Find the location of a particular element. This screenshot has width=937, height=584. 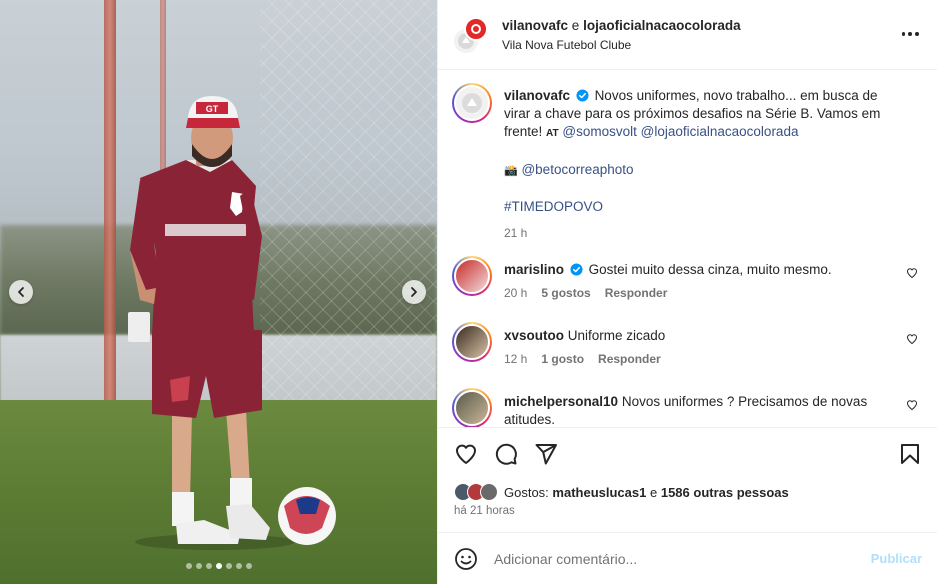

comment-username: xvsoutoo is located at coordinates (534, 335).